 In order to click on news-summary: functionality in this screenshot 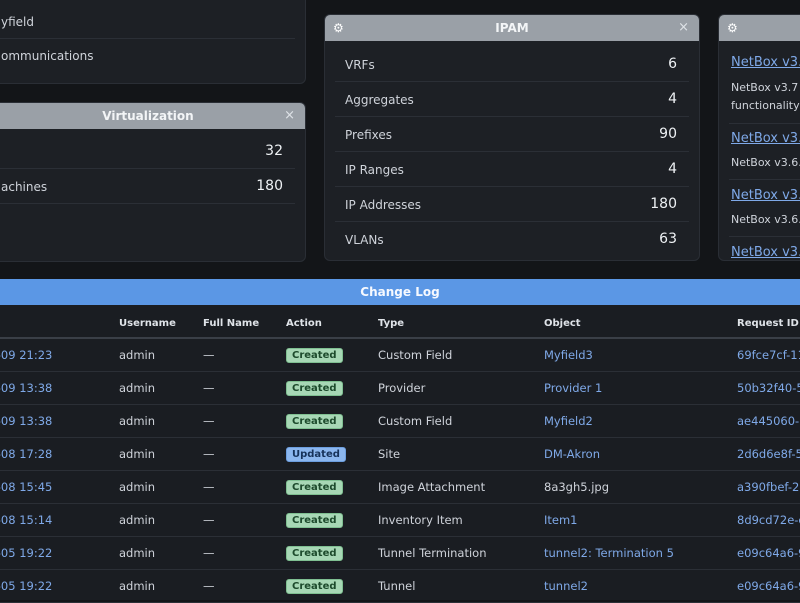, I will do `click(765, 105)`.